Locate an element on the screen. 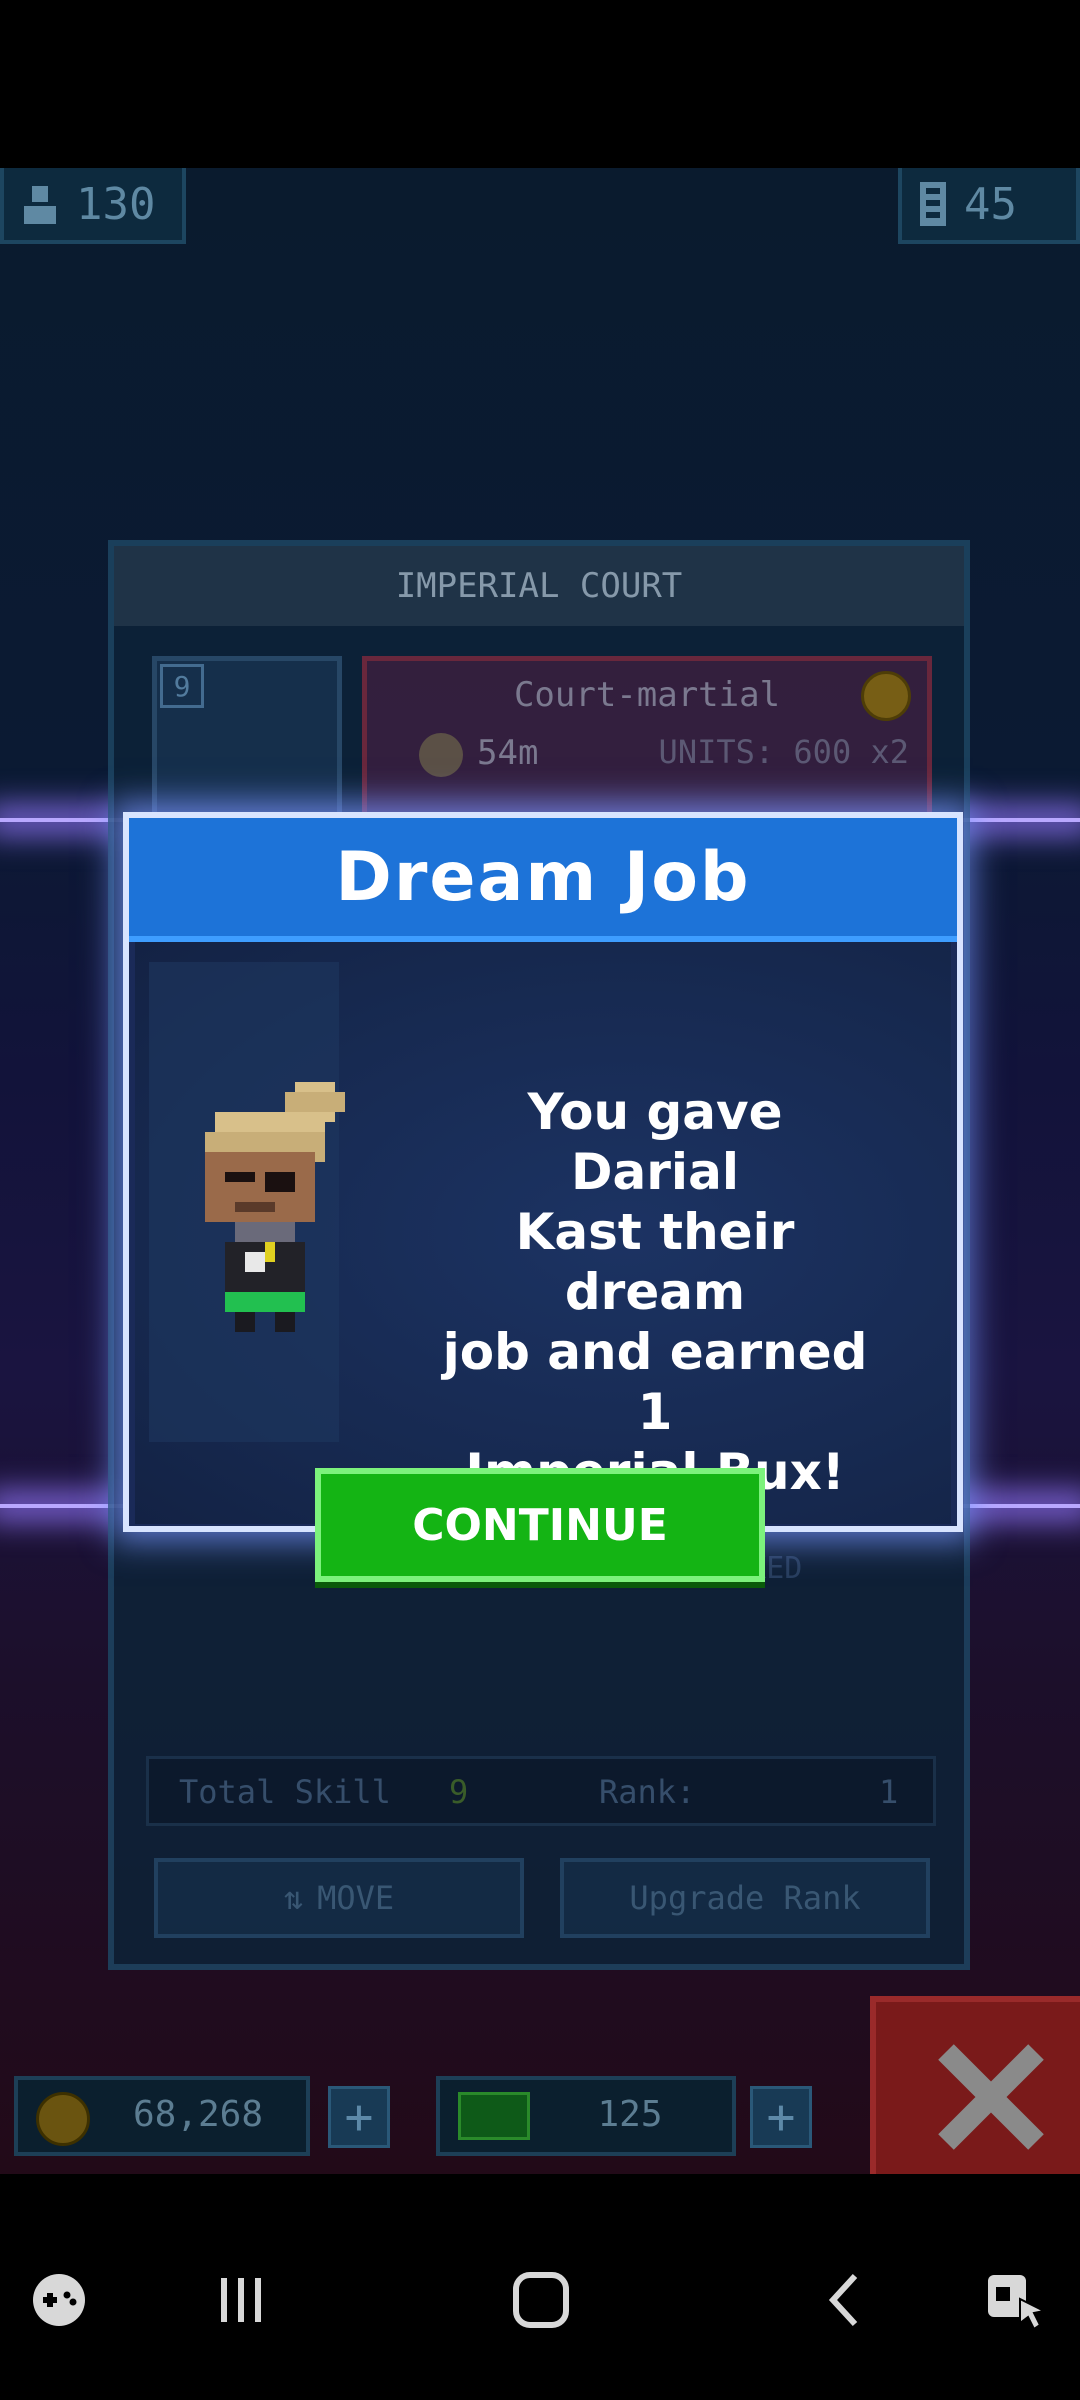  job-units: UNITS: 600 x2 is located at coordinates (783, 752).